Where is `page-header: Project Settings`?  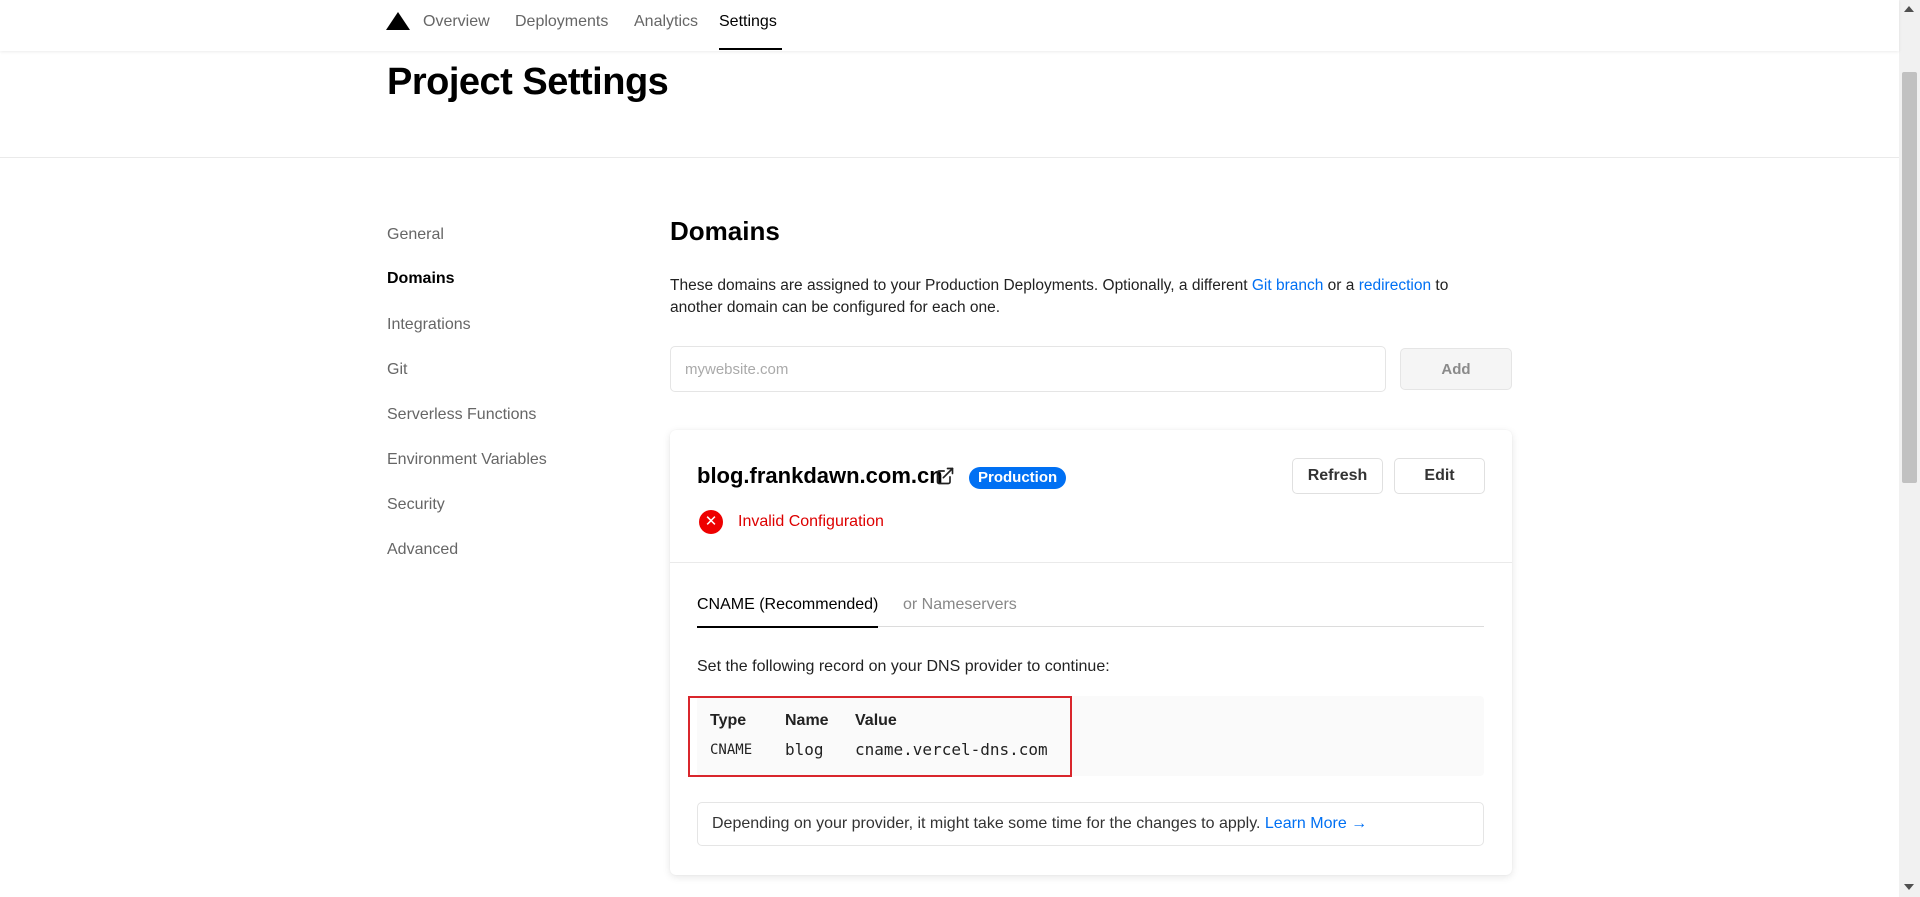 page-header: Project Settings is located at coordinates (949, 104).